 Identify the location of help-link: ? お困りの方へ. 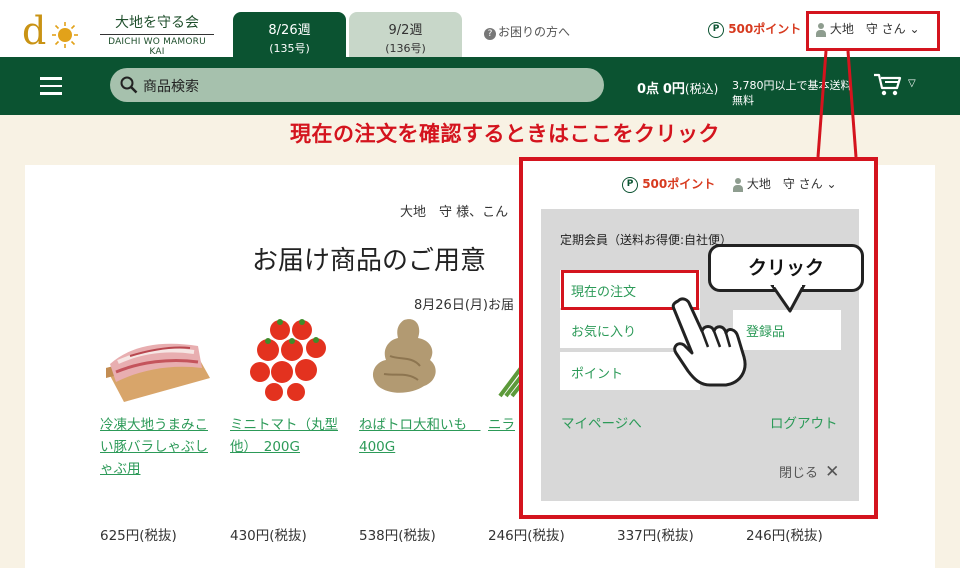
(527, 31).